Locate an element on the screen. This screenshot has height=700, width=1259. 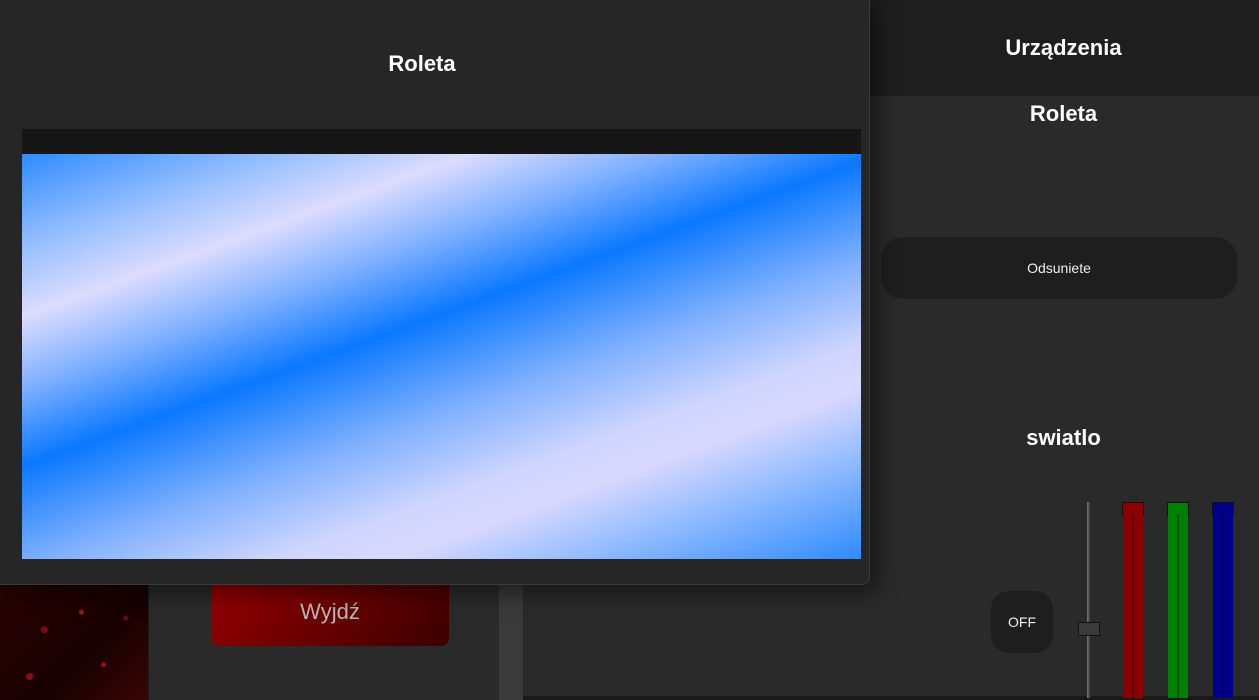
blind-state-button: Odsuniete is located at coordinates (1059, 268).